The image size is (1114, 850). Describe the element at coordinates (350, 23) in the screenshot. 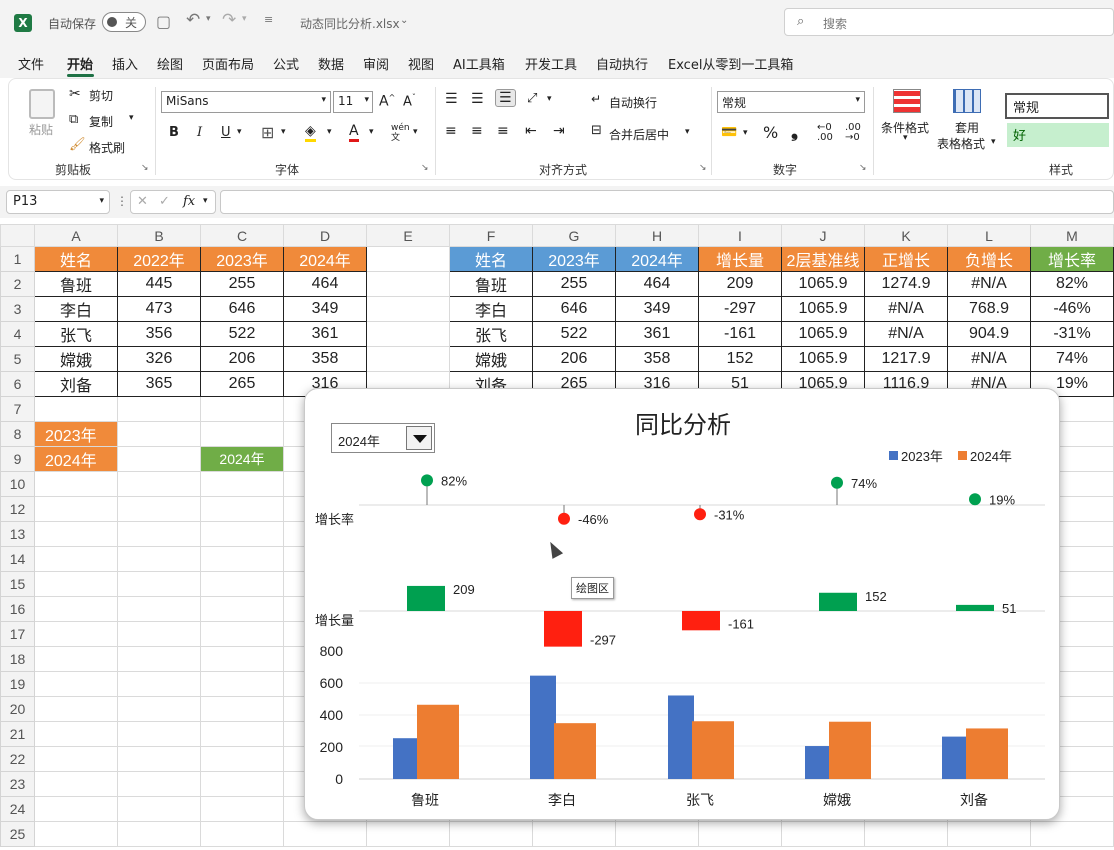

I see `file-name: 动态同比分析.xlsx` at that location.